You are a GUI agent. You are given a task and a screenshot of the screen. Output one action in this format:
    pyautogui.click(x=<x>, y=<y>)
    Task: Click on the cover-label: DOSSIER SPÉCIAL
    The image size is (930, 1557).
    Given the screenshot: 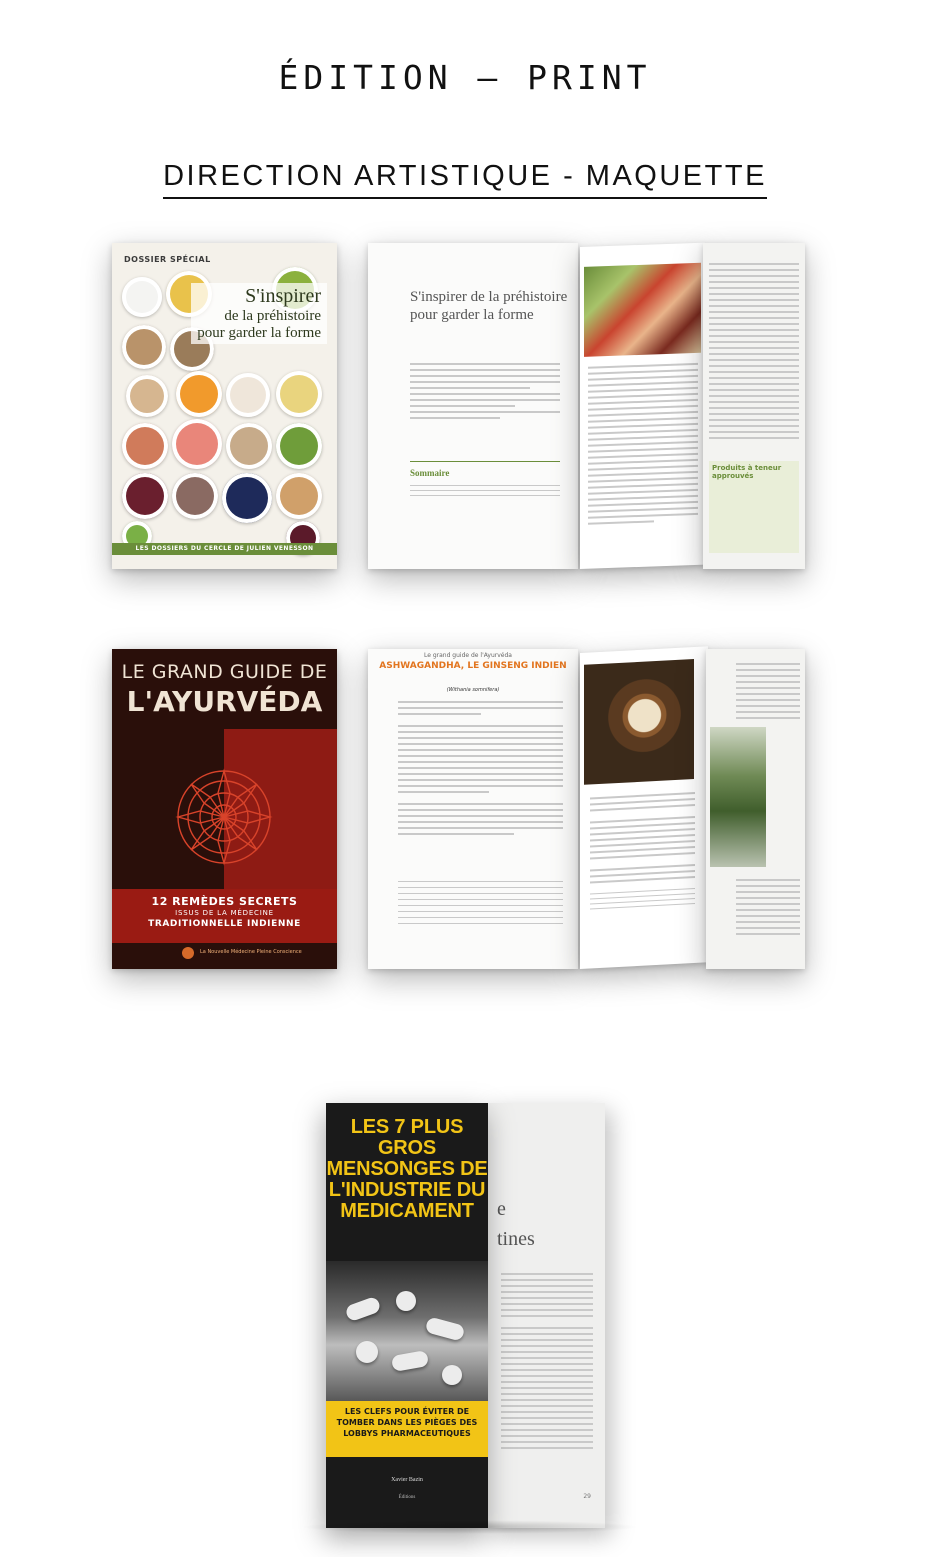 What is the action you would take?
    pyautogui.click(x=167, y=259)
    